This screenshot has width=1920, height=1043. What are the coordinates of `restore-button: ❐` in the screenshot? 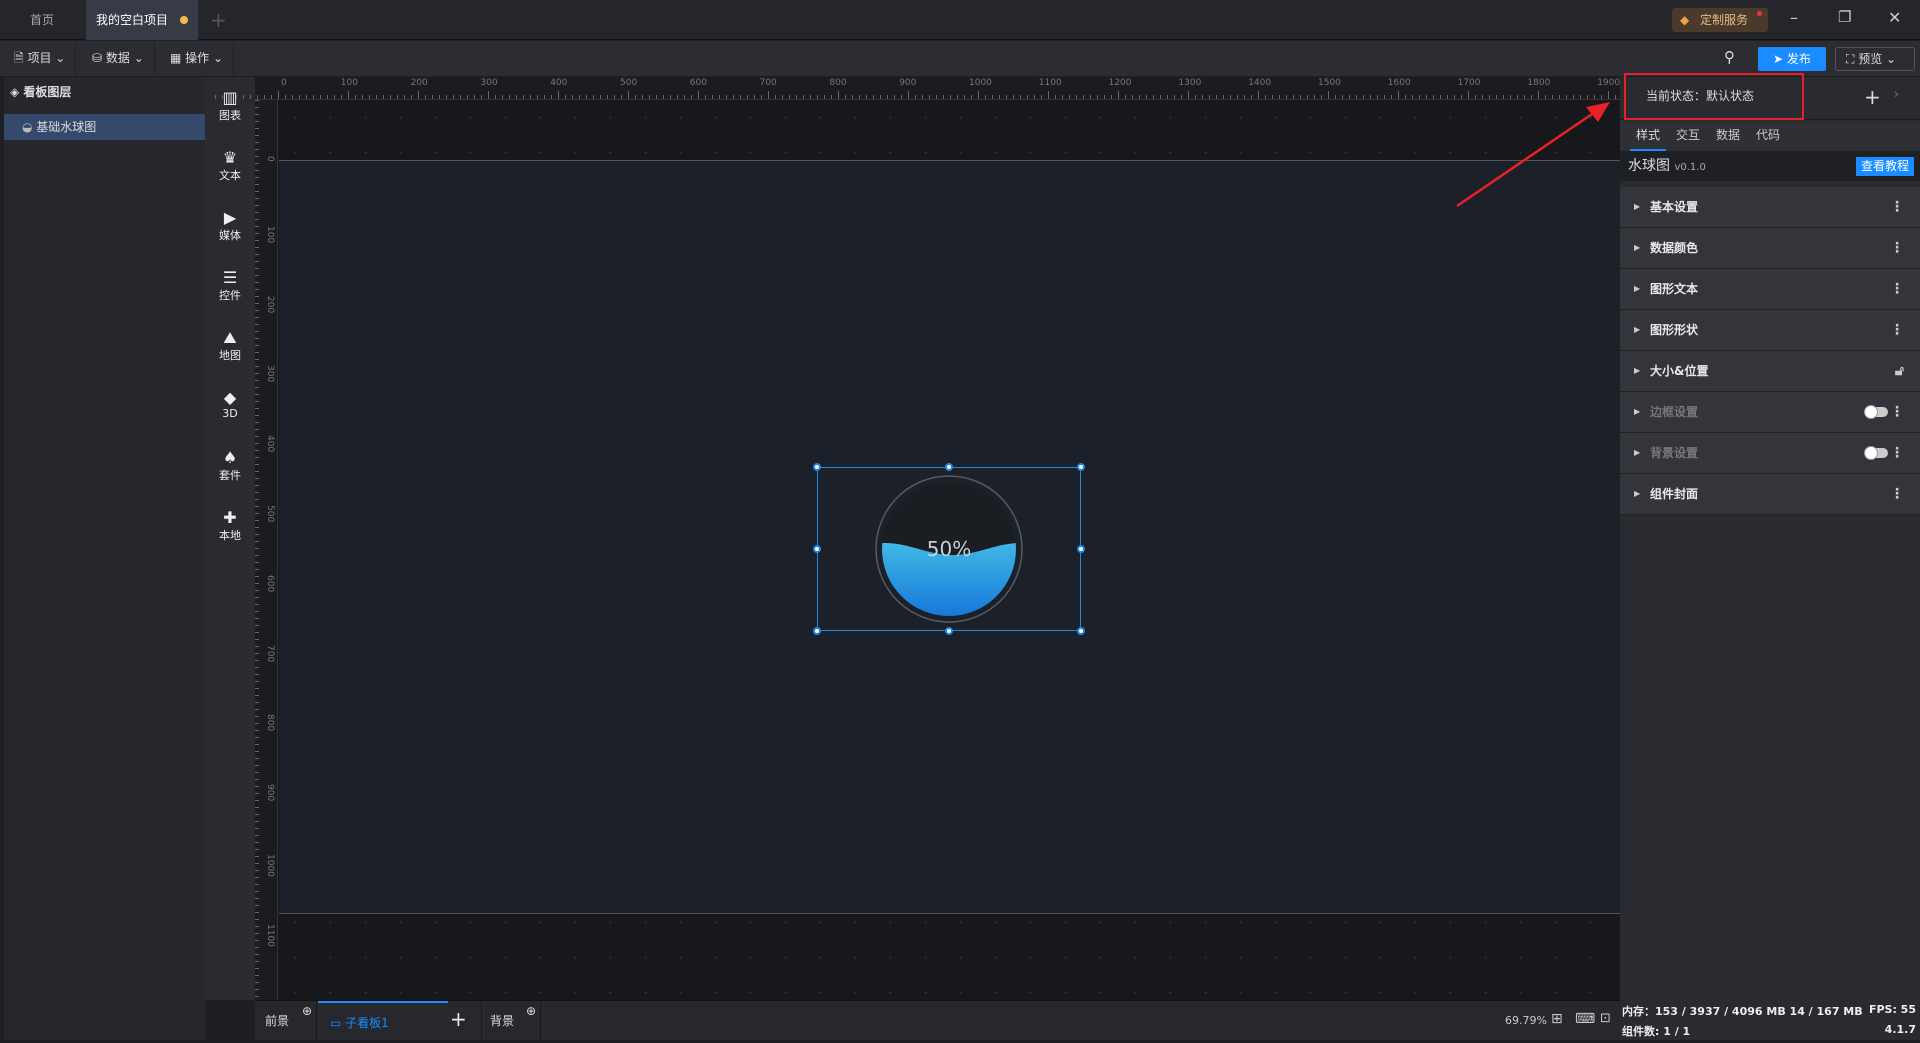 It's located at (1844, 17).